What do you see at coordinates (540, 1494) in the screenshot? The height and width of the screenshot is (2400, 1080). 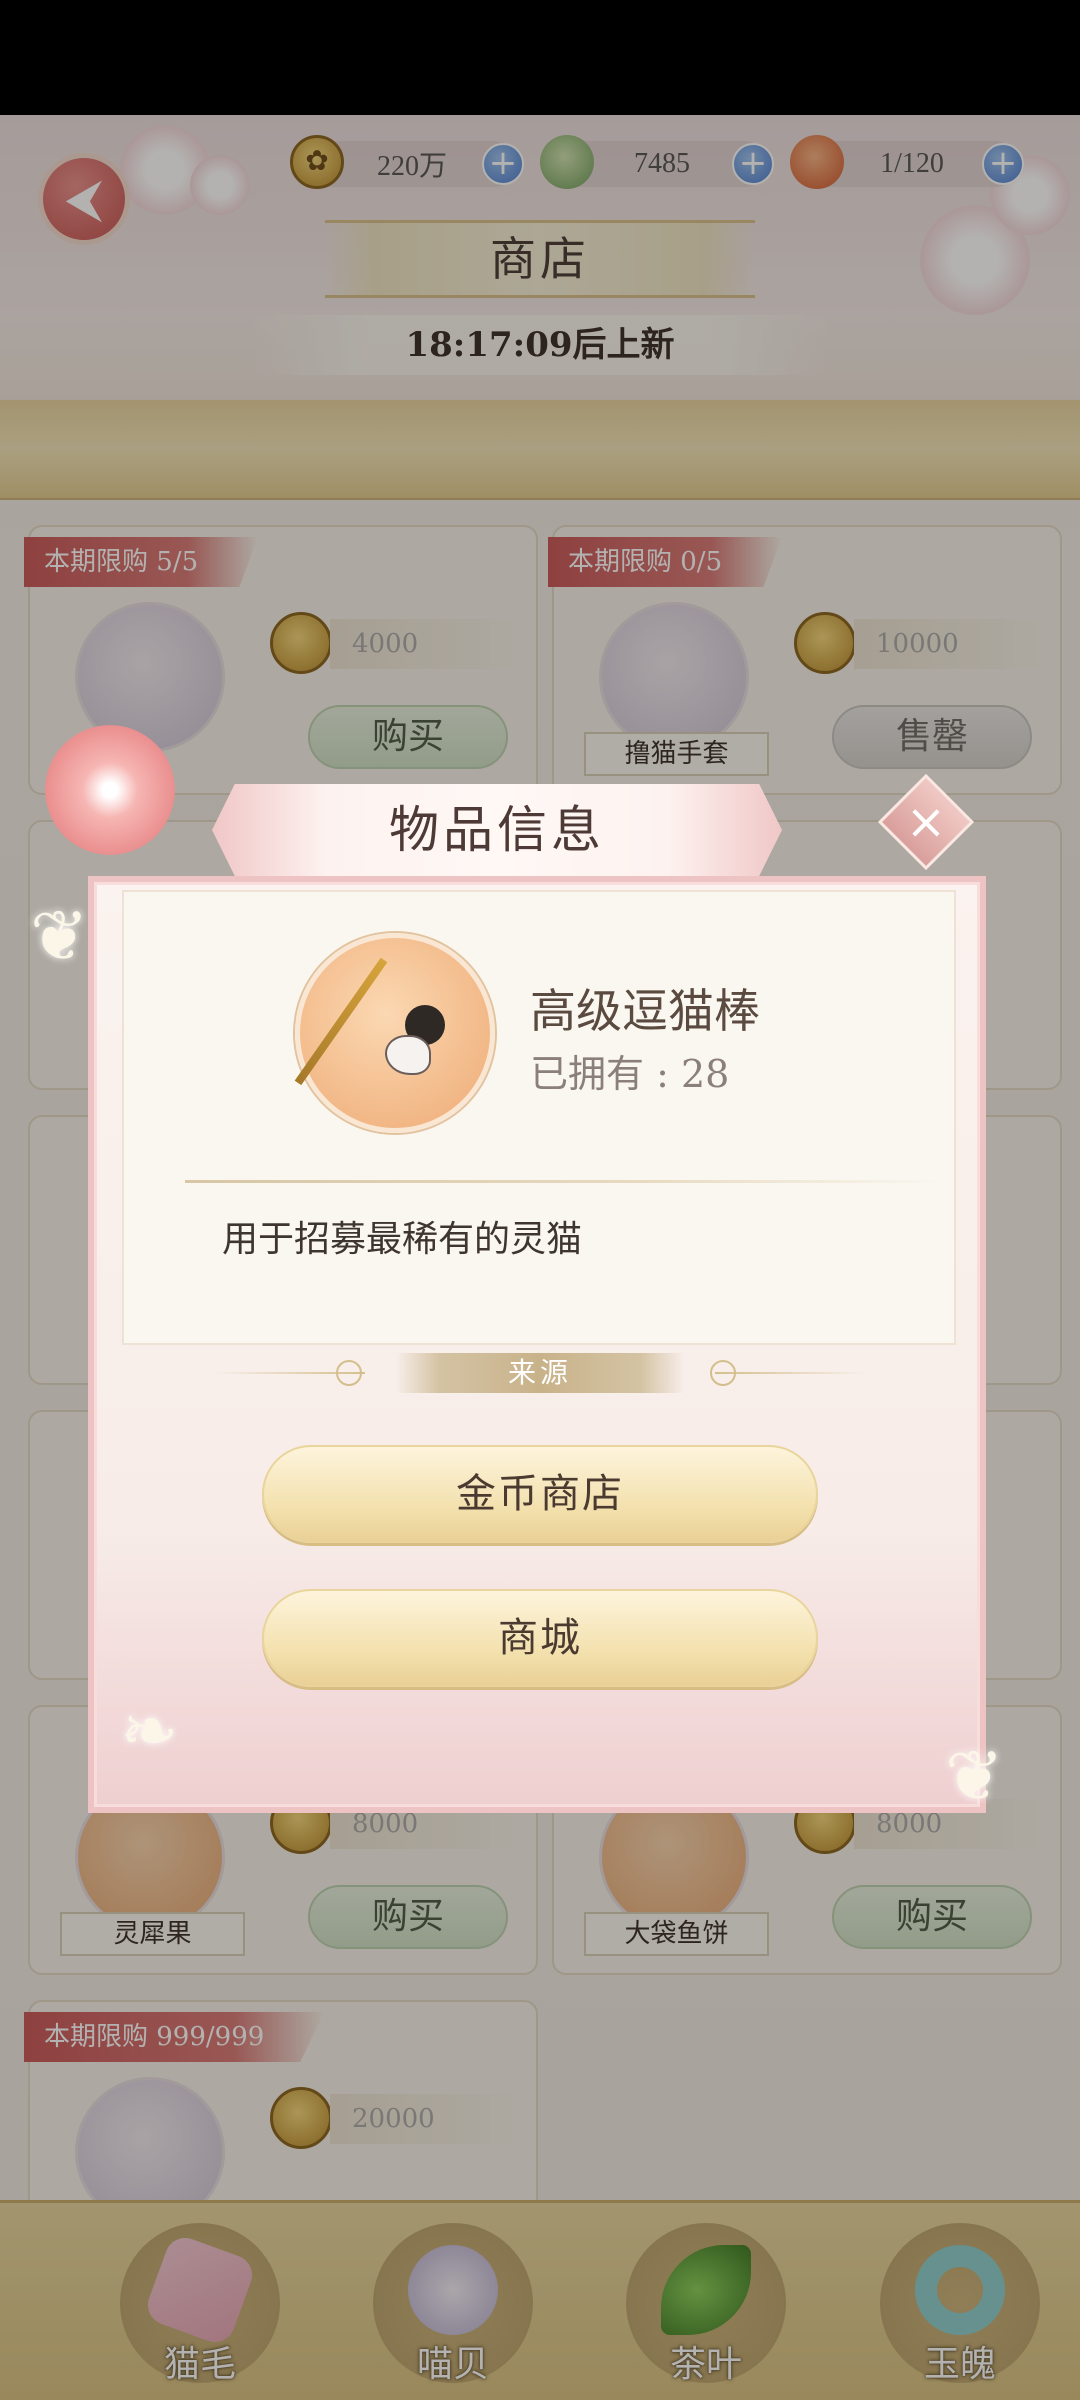 I see `coin-shop-button: 金币商店` at bounding box center [540, 1494].